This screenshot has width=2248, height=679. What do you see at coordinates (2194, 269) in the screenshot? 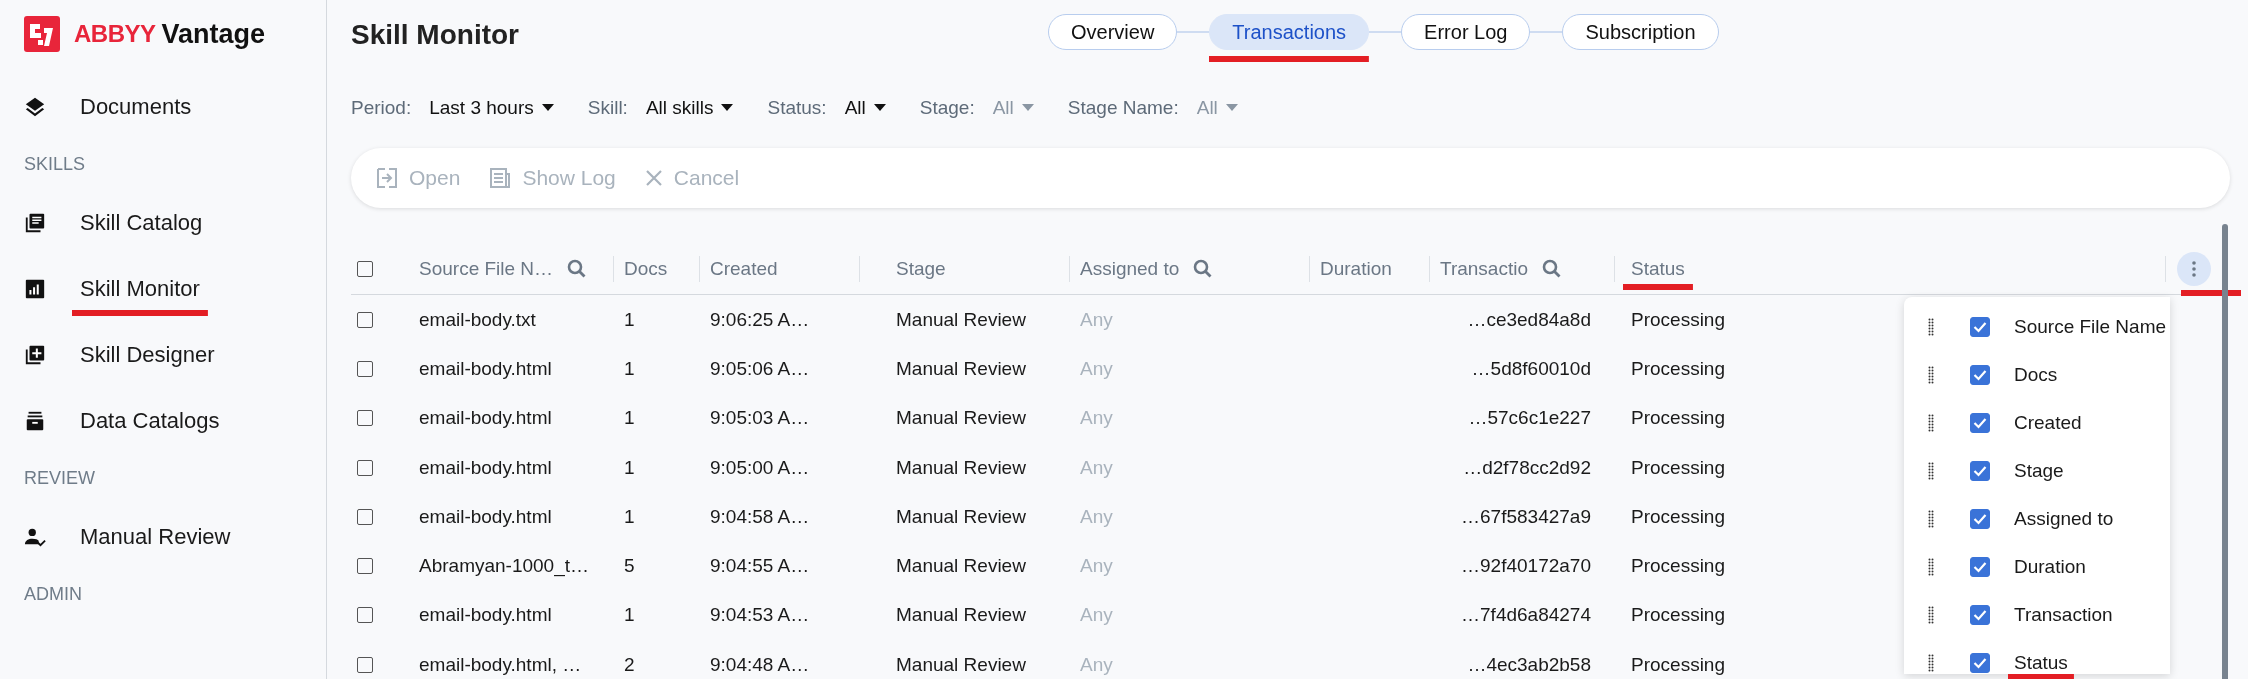
I see `more-icon` at bounding box center [2194, 269].